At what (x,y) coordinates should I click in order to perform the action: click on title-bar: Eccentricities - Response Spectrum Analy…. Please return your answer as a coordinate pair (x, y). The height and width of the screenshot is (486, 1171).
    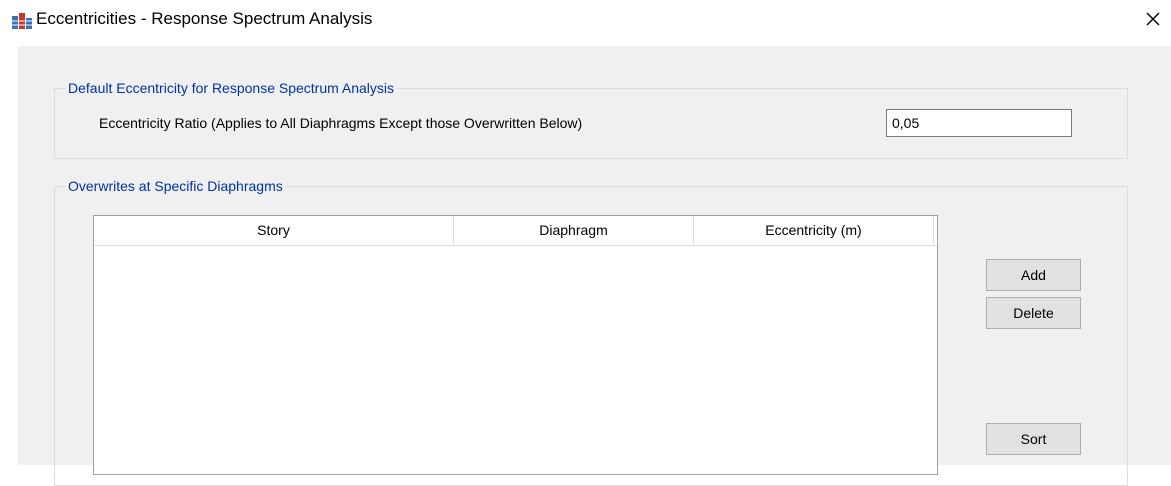
    Looking at the image, I should click on (585, 20).